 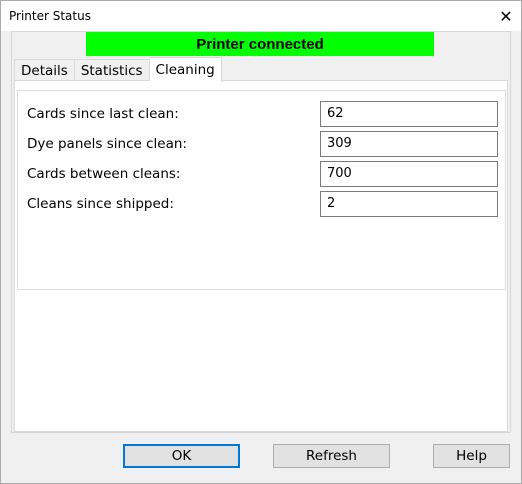 I want to click on row-cards-since-last-clean: Cards since last clean: 62, so click(x=262, y=114).